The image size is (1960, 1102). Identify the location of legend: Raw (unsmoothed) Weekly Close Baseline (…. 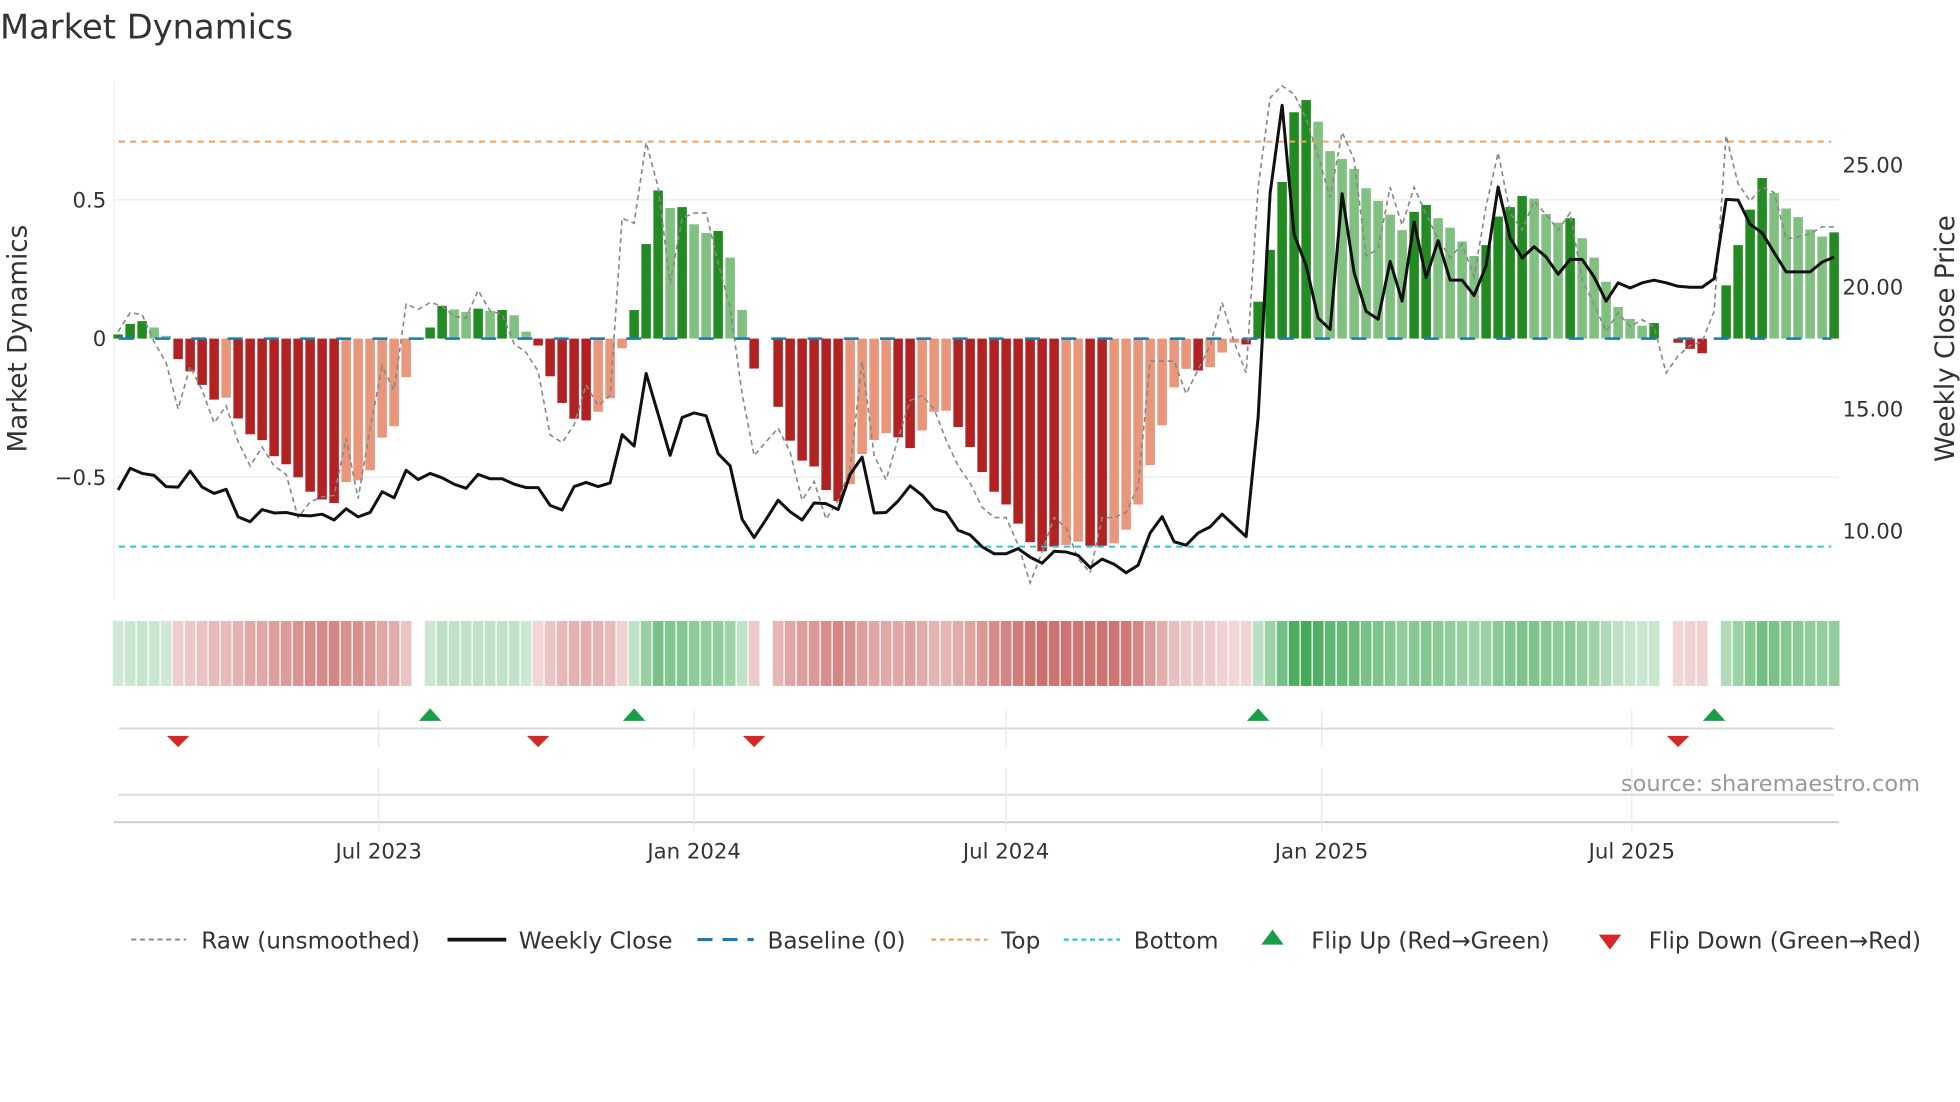
(1026, 941).